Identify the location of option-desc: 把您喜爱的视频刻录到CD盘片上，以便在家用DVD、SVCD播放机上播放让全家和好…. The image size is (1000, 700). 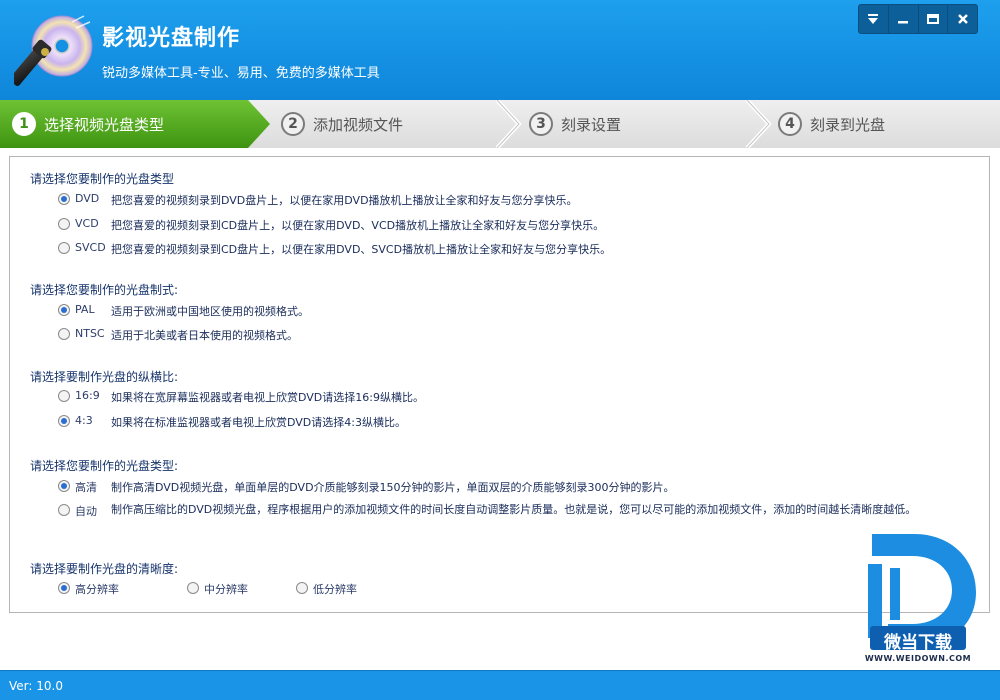
(361, 249).